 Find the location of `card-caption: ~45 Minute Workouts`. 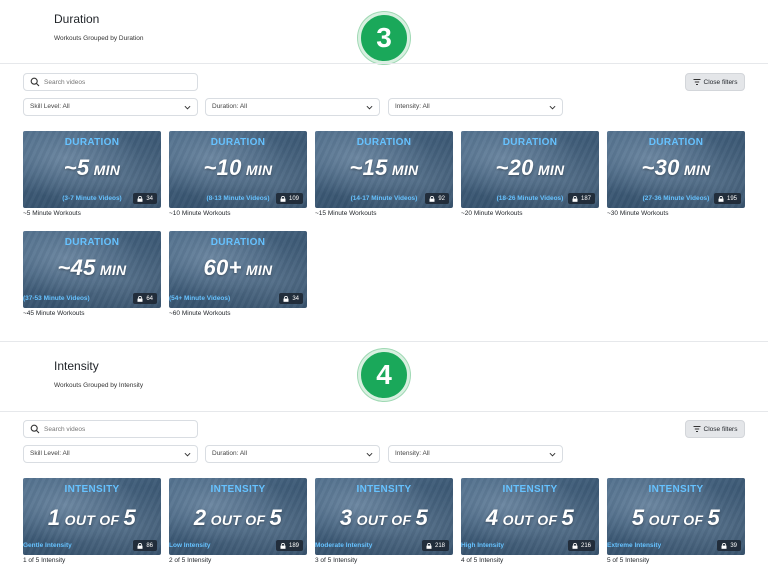

card-caption: ~45 Minute Workouts is located at coordinates (92, 313).